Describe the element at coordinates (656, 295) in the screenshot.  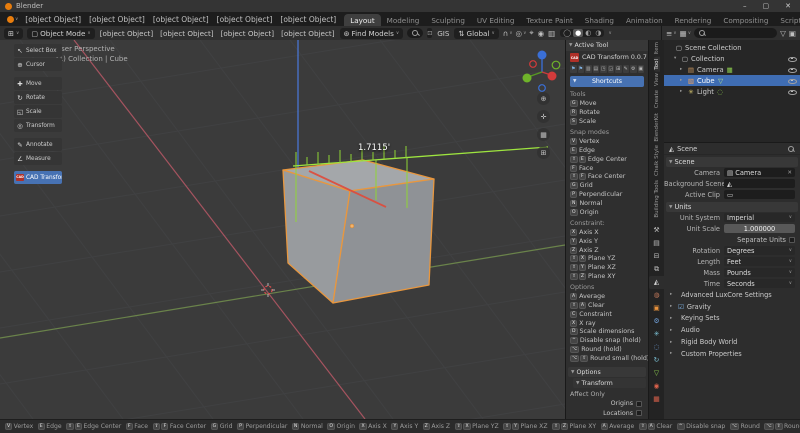
I see `properties-tab-icon: ◍` at that location.